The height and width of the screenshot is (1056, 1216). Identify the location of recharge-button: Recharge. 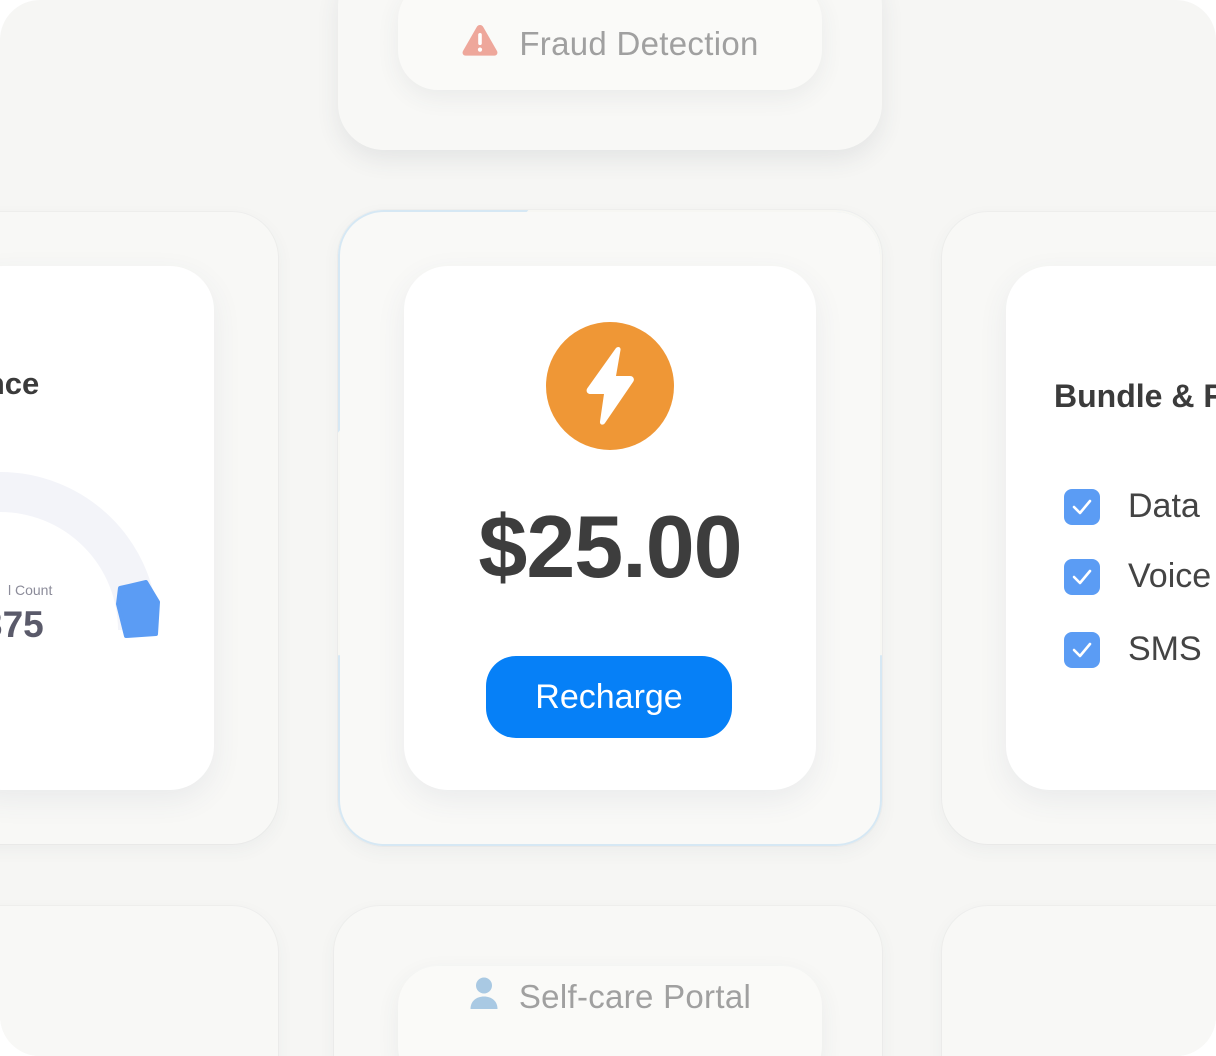
(609, 697).